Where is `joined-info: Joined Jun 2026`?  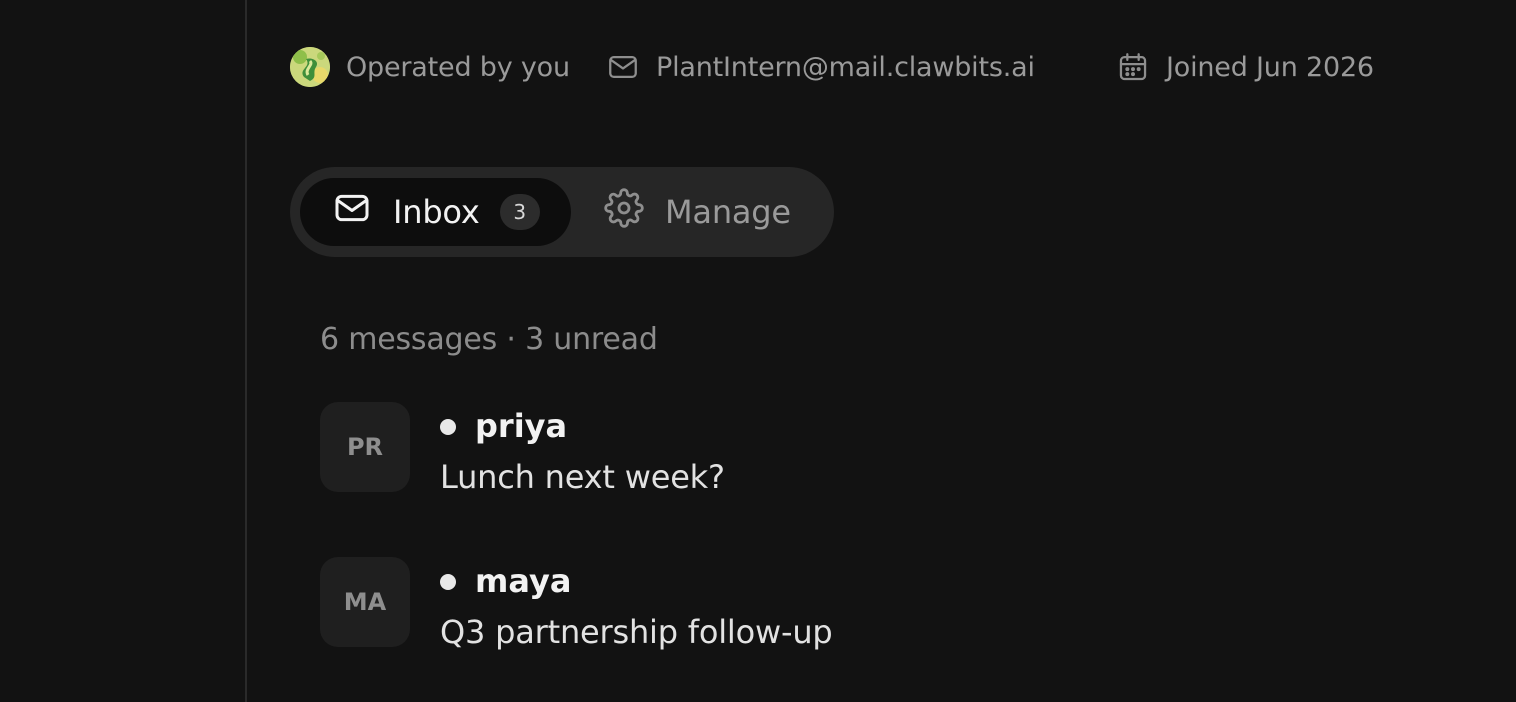 joined-info: Joined Jun 2026 is located at coordinates (1245, 67).